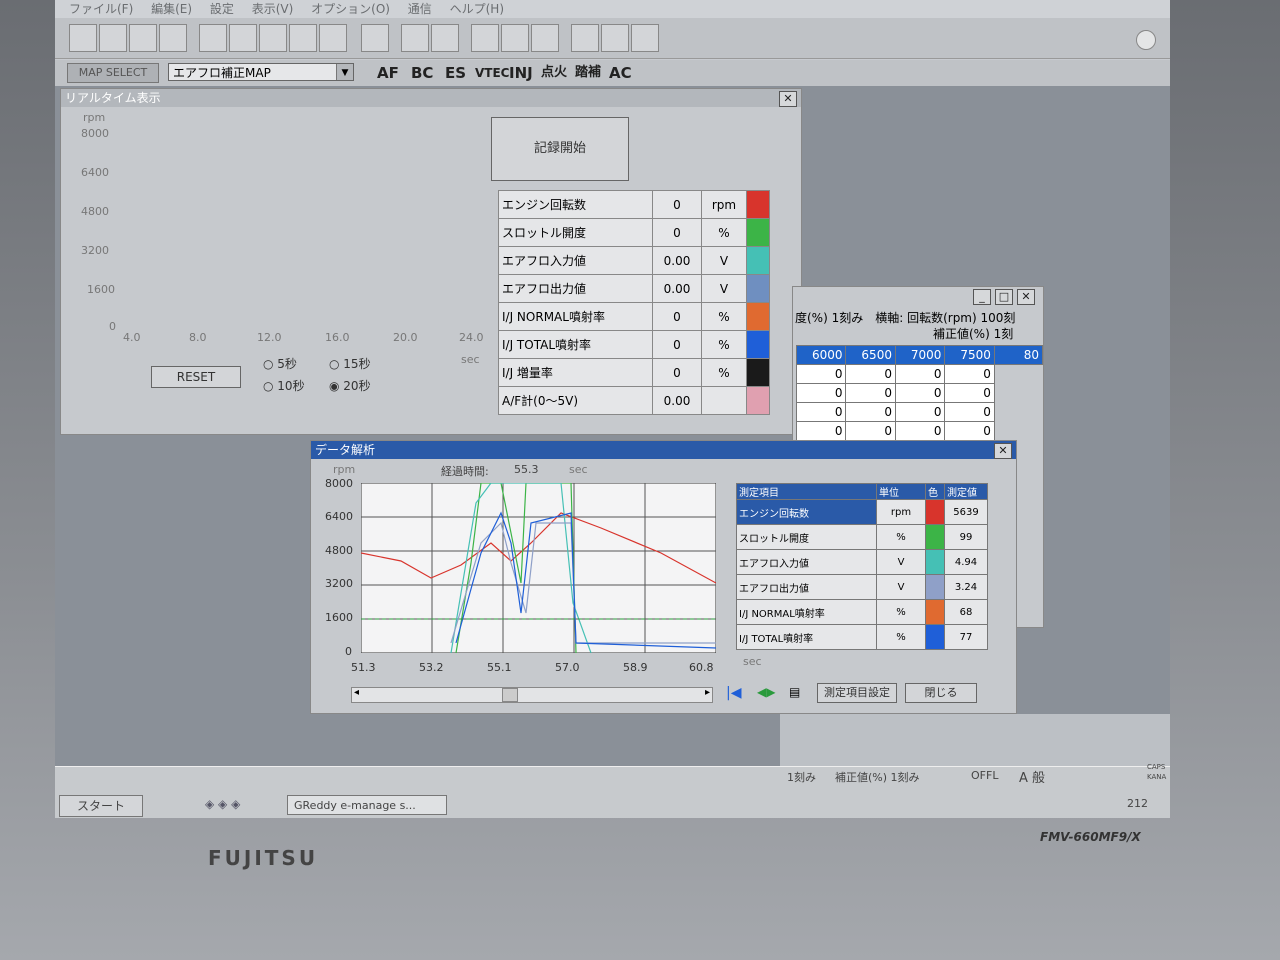 This screenshot has width=1280, height=960. Describe the element at coordinates (350, 363) in the screenshot. I see `radio-15sec: ○ 15秒` at that location.